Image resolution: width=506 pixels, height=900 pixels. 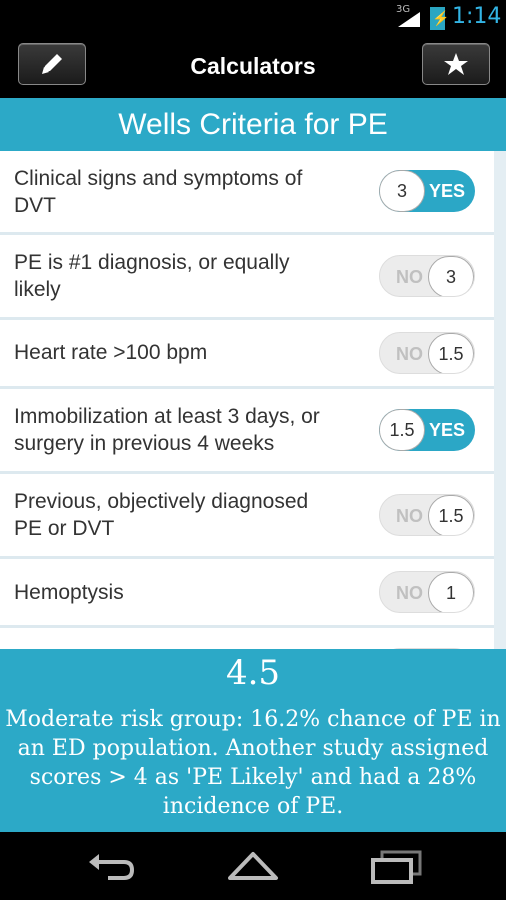 What do you see at coordinates (247, 353) in the screenshot?
I see `criteria-row: Heart rate >100 bpm NO 1.5` at bounding box center [247, 353].